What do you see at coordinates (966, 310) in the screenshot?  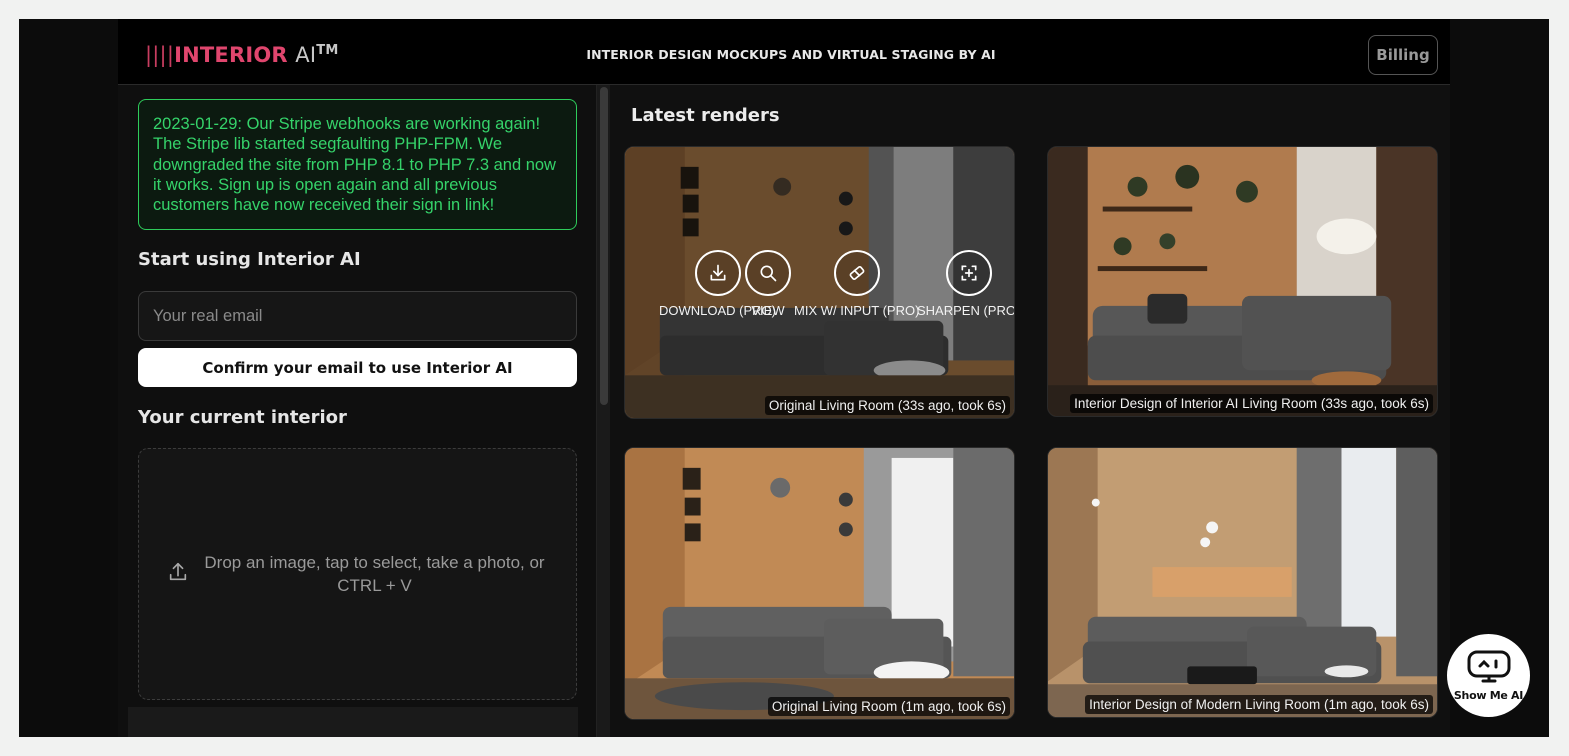 I see `sharpen-label: SHARPEN (PRO)` at bounding box center [966, 310].